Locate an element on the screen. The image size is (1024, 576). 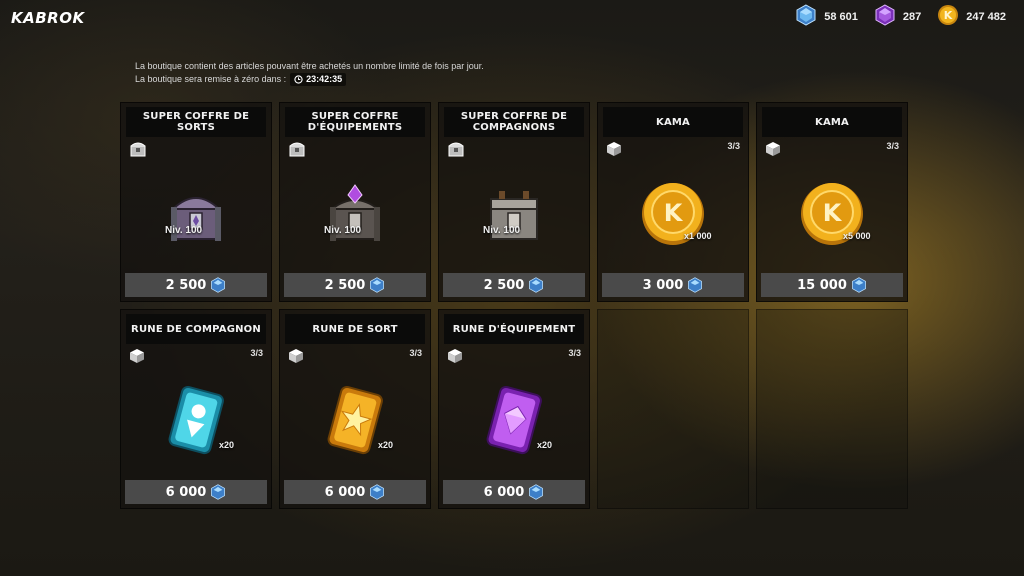
equipment-rune-icon is located at coordinates (514, 421).